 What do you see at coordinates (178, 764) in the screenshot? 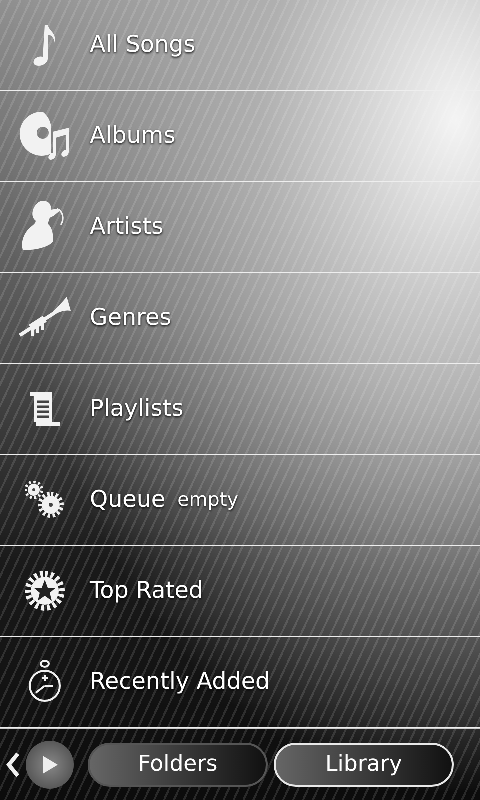
I see `tab: Folders` at bounding box center [178, 764].